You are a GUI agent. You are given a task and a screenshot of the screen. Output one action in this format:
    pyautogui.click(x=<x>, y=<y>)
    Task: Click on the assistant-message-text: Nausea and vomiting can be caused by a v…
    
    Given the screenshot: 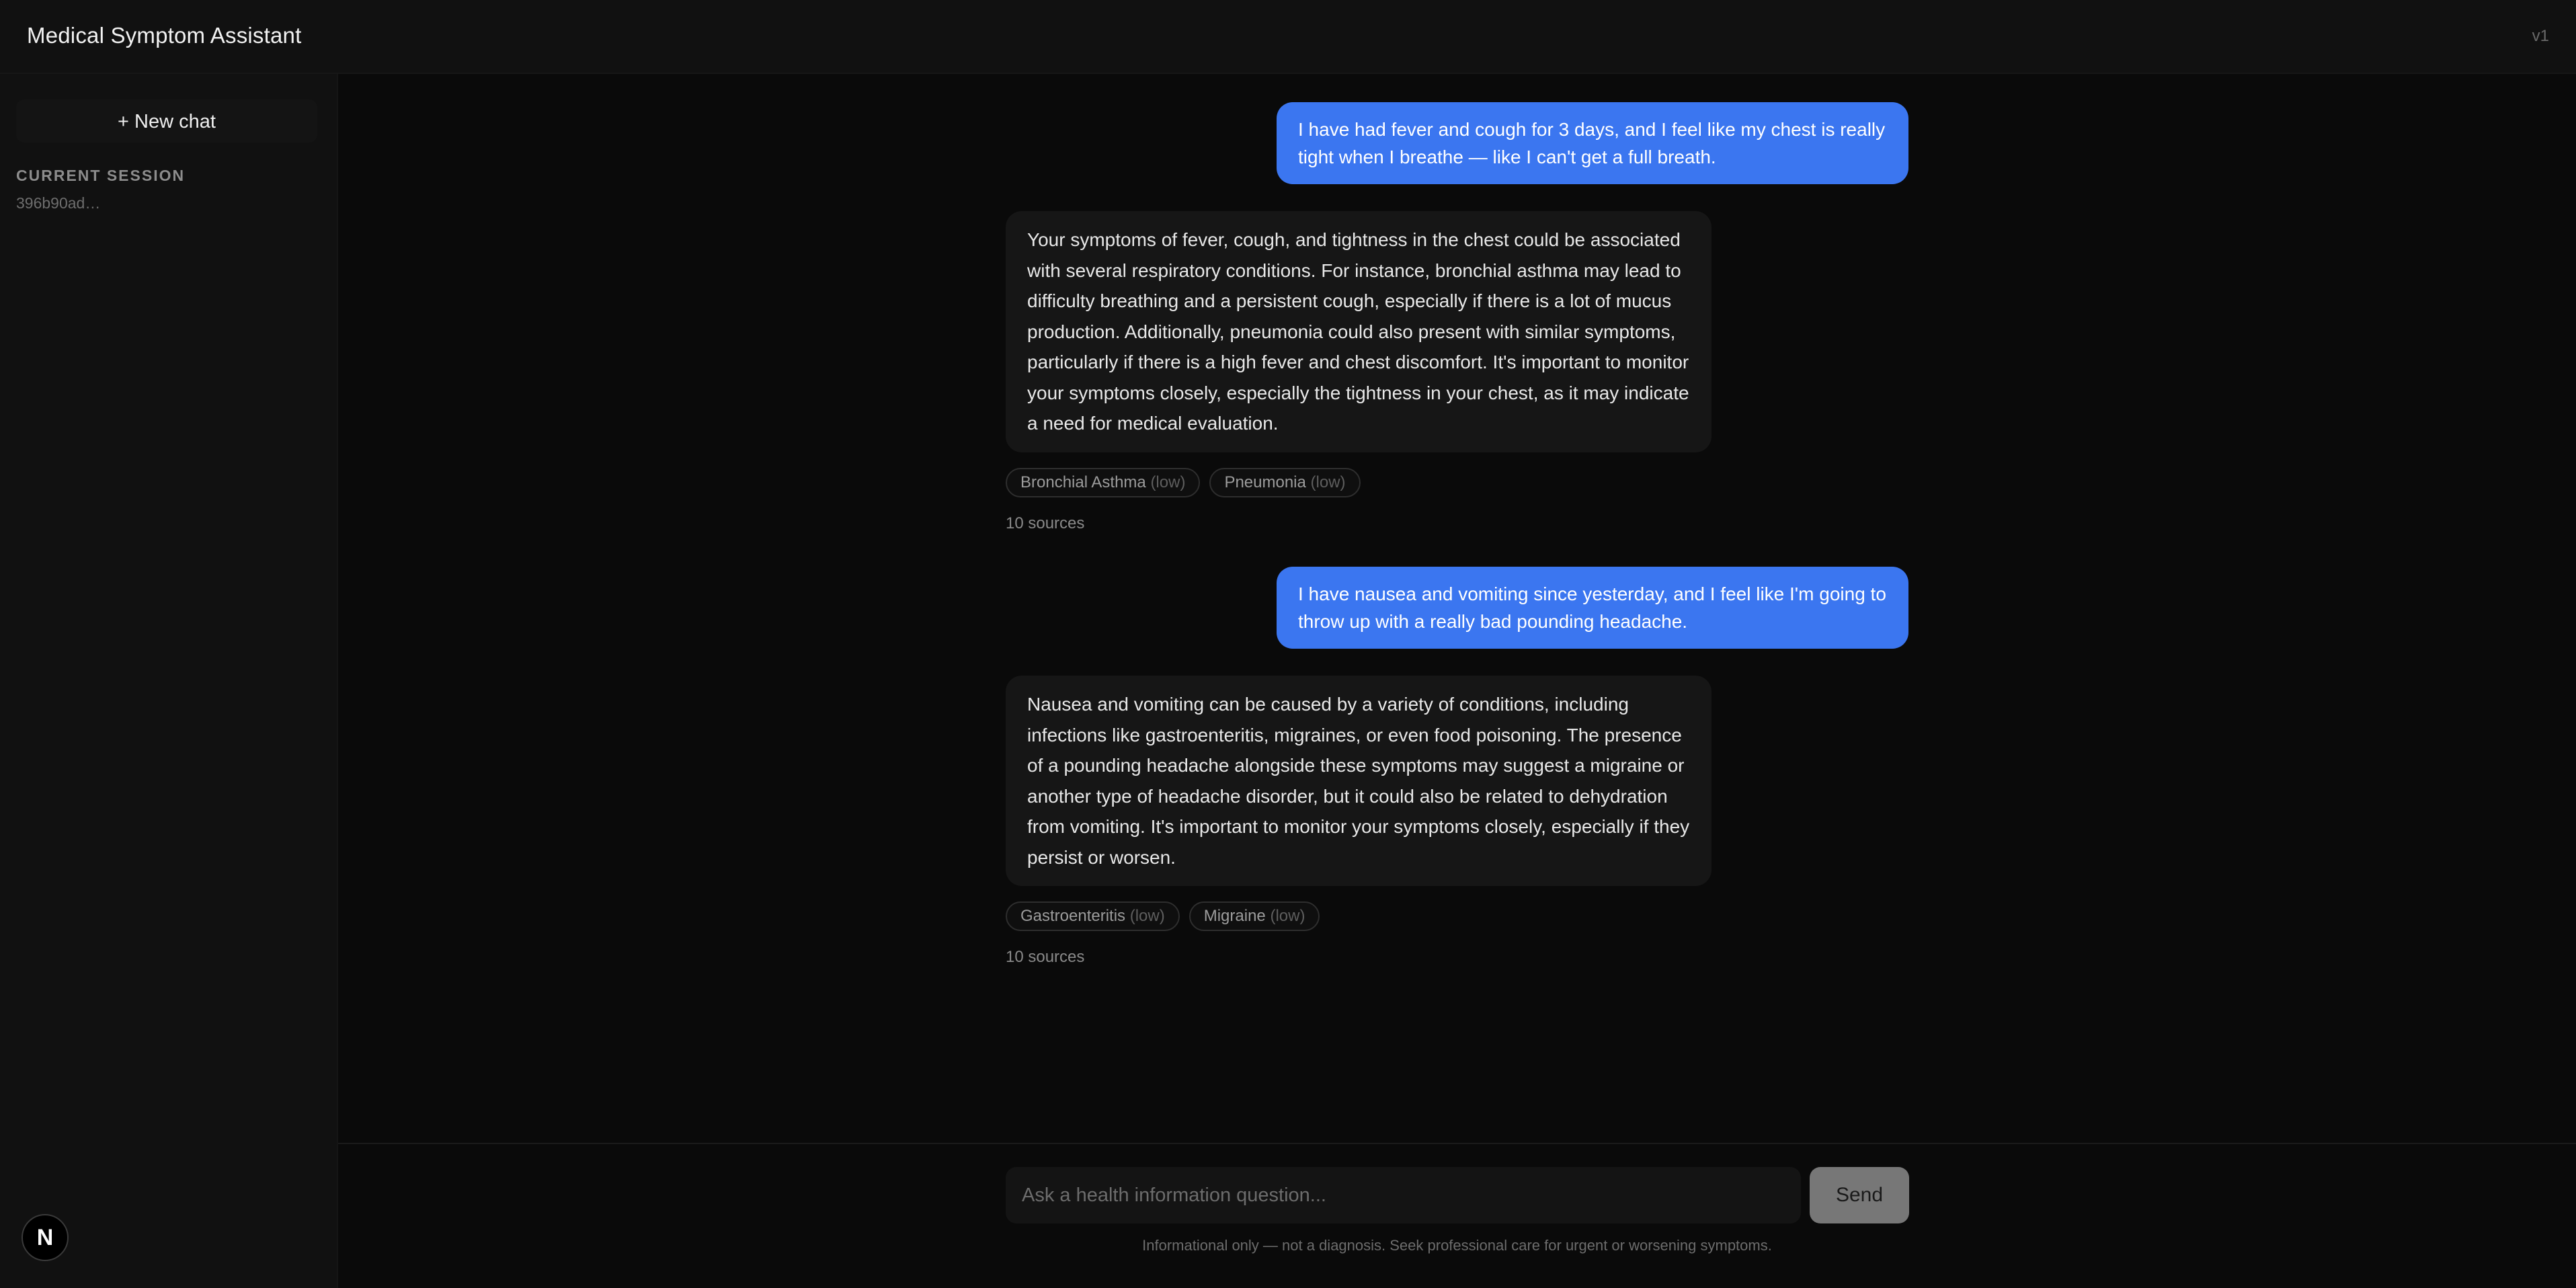 What is the action you would take?
    pyautogui.click(x=1358, y=781)
    